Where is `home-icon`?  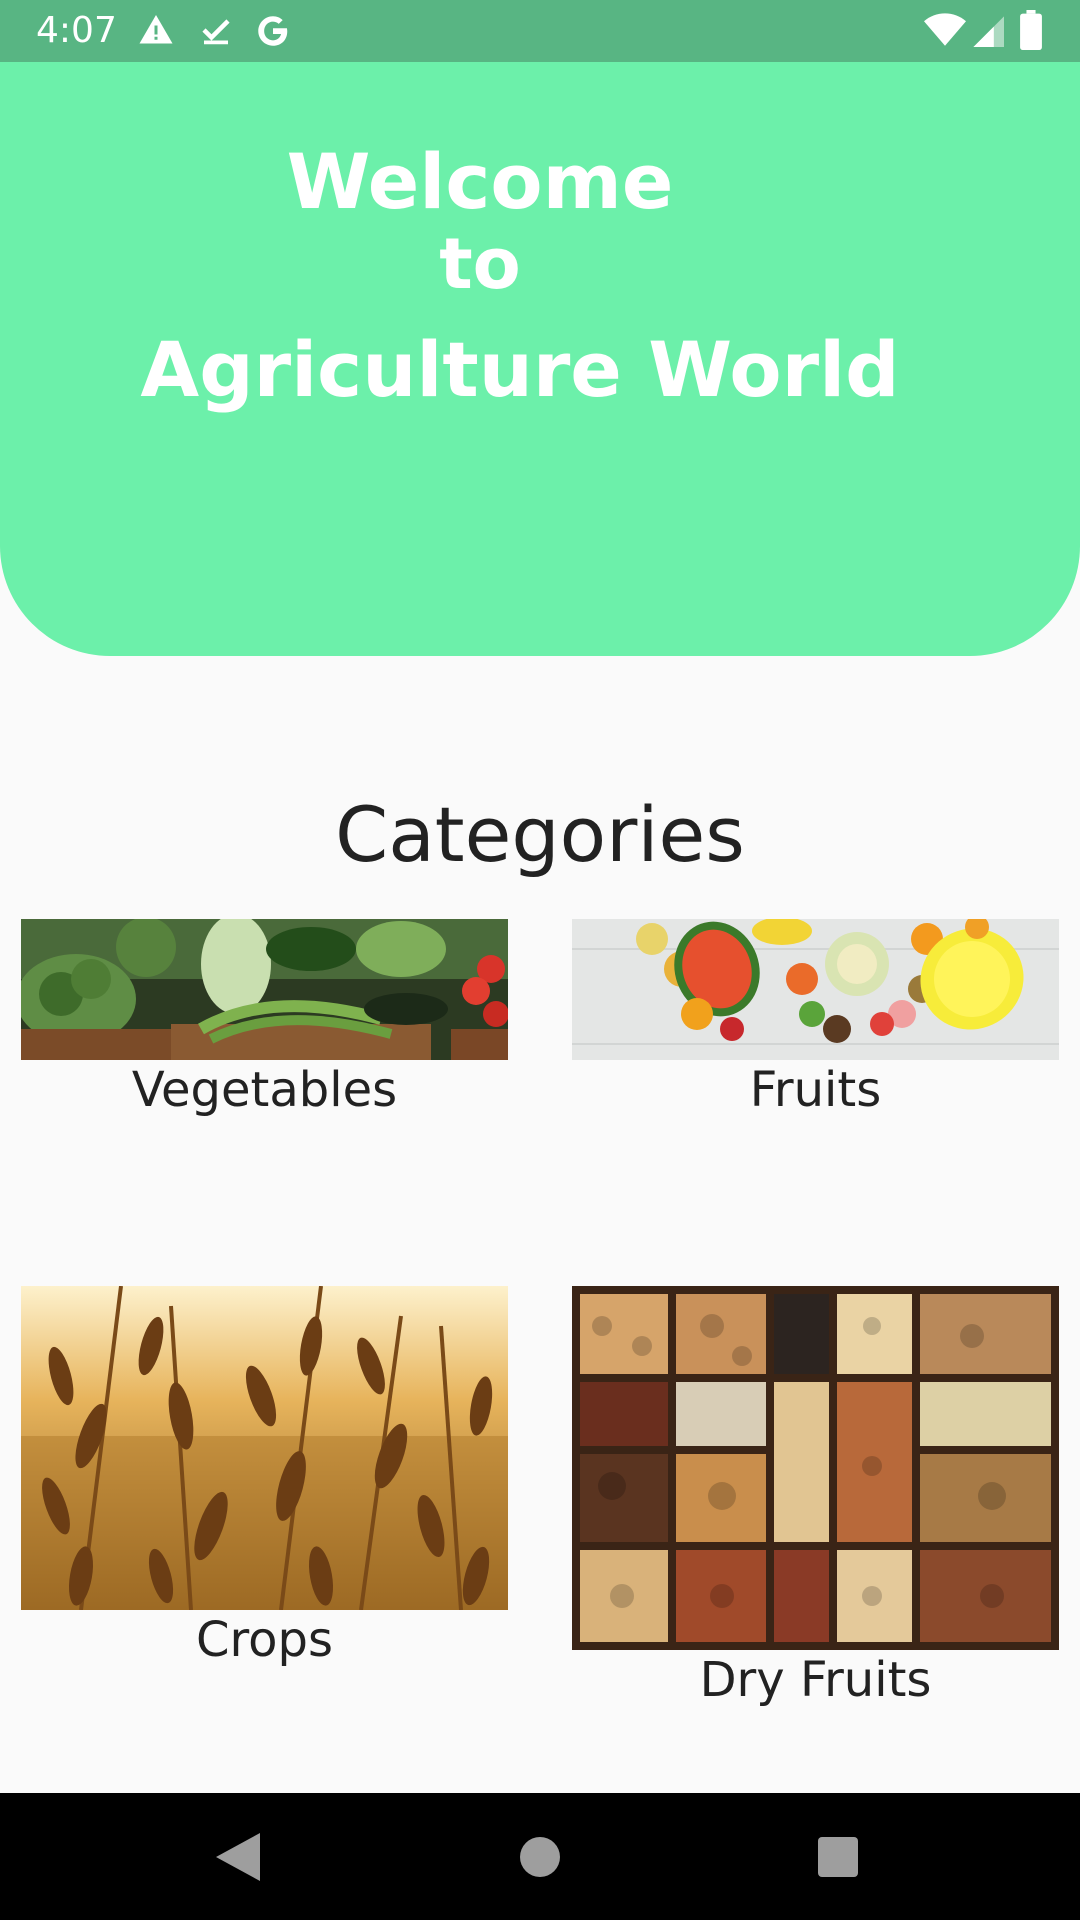
home-icon is located at coordinates (540, 1857).